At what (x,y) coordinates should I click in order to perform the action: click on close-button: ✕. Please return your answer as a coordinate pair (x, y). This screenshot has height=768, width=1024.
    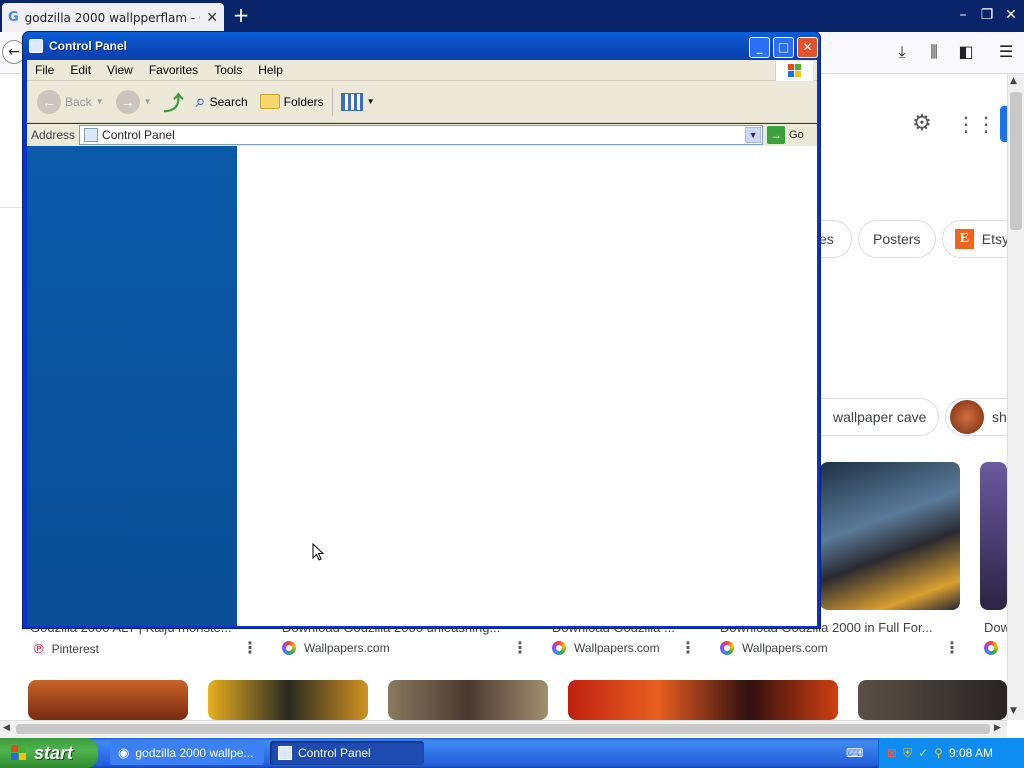
    Looking at the image, I should click on (807, 47).